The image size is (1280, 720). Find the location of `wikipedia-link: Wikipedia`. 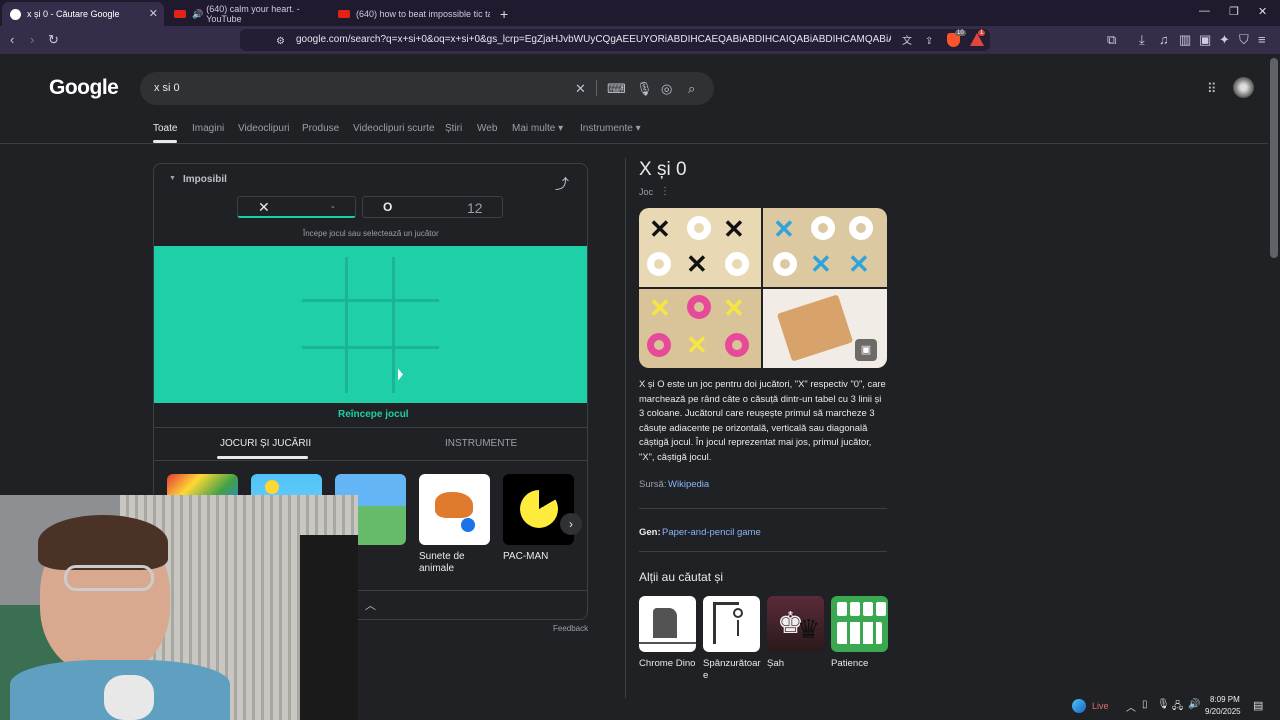

wikipedia-link: Wikipedia is located at coordinates (688, 484).